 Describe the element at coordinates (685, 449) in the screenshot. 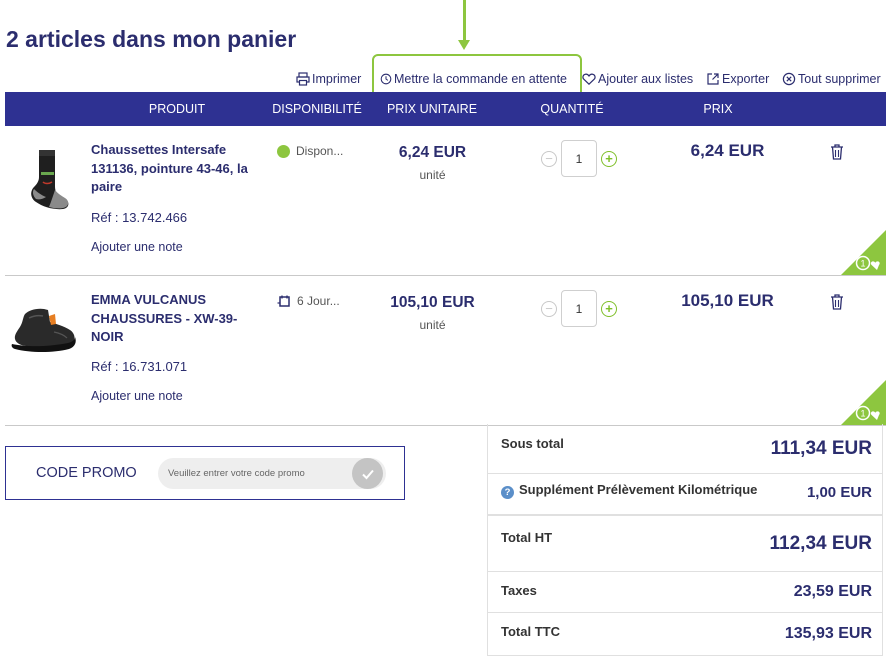

I see `subtotal-row: Sous total 111,34 EUR` at that location.